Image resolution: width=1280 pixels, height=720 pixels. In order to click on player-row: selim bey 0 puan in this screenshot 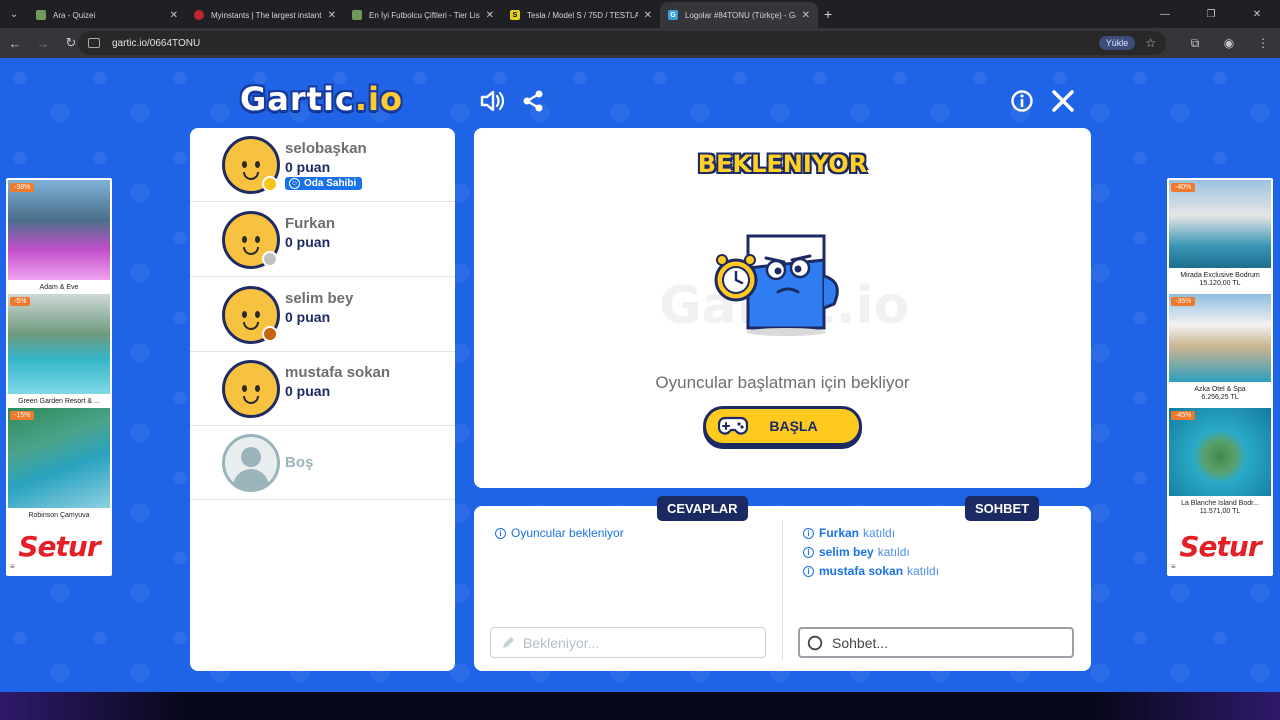, I will do `click(322, 315)`.